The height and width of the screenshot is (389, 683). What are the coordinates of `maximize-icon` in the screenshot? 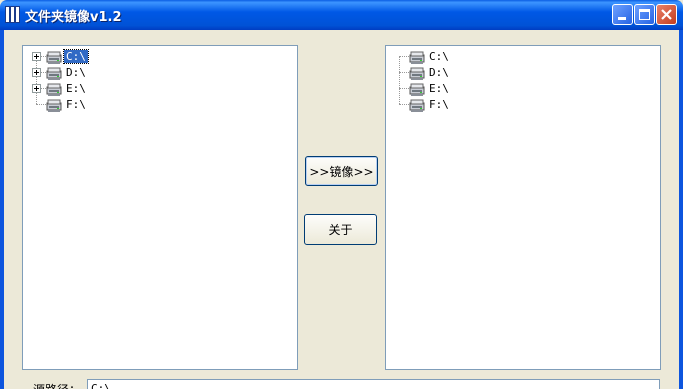 It's located at (644, 14).